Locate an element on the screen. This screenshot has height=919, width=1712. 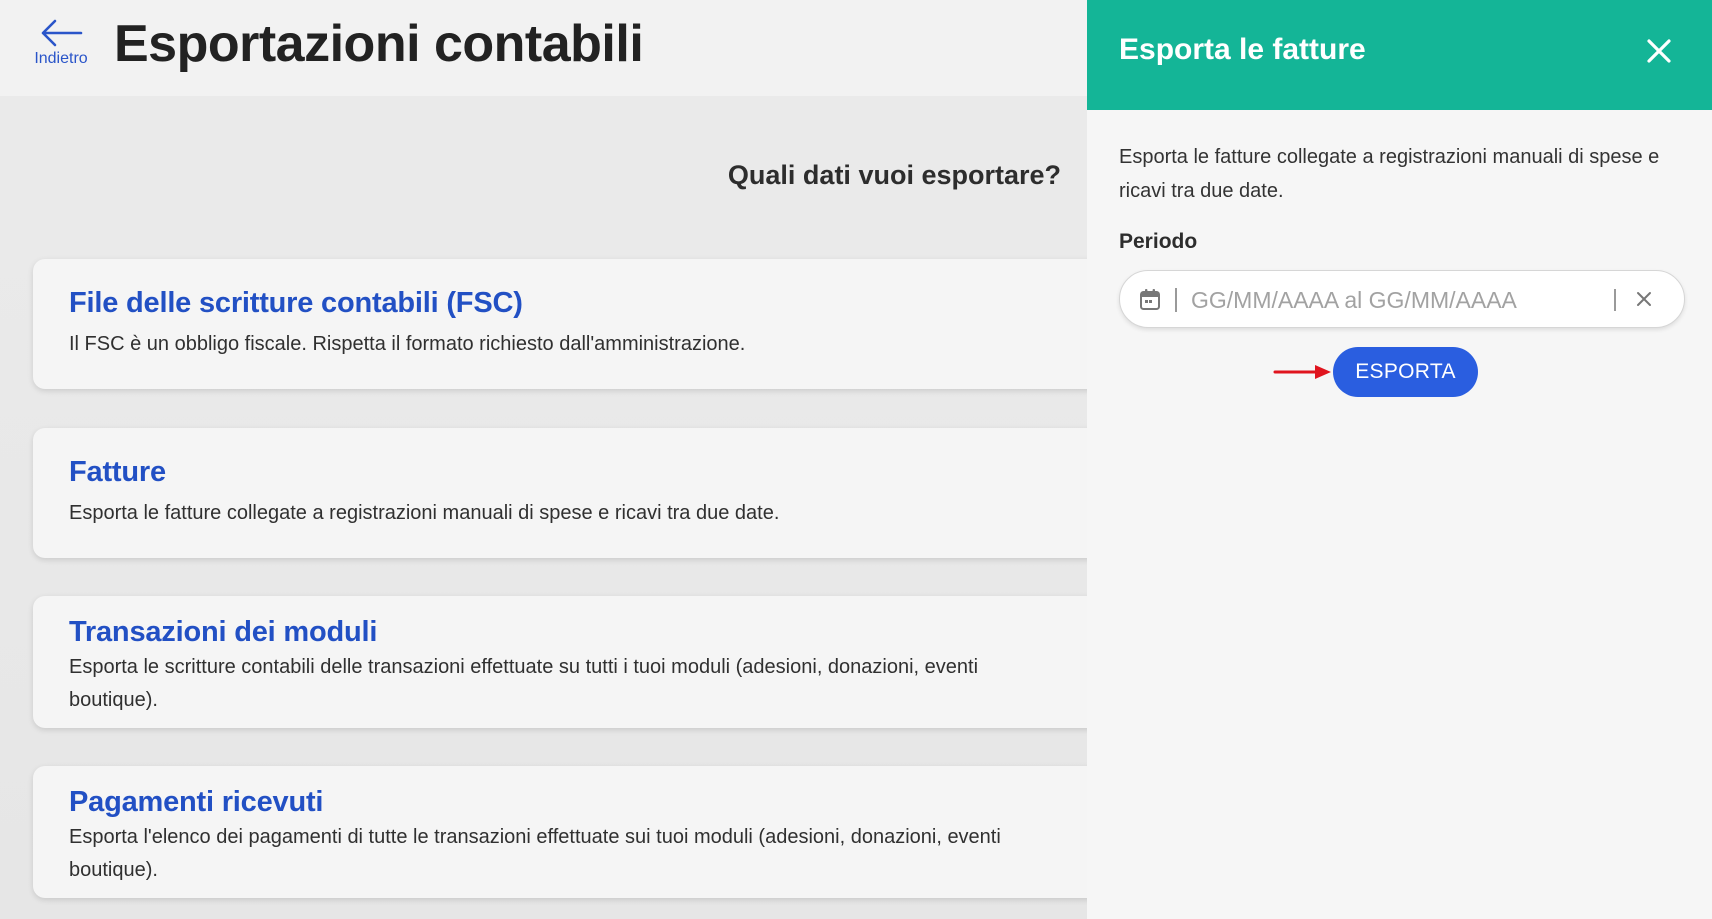
close-button is located at coordinates (1659, 51).